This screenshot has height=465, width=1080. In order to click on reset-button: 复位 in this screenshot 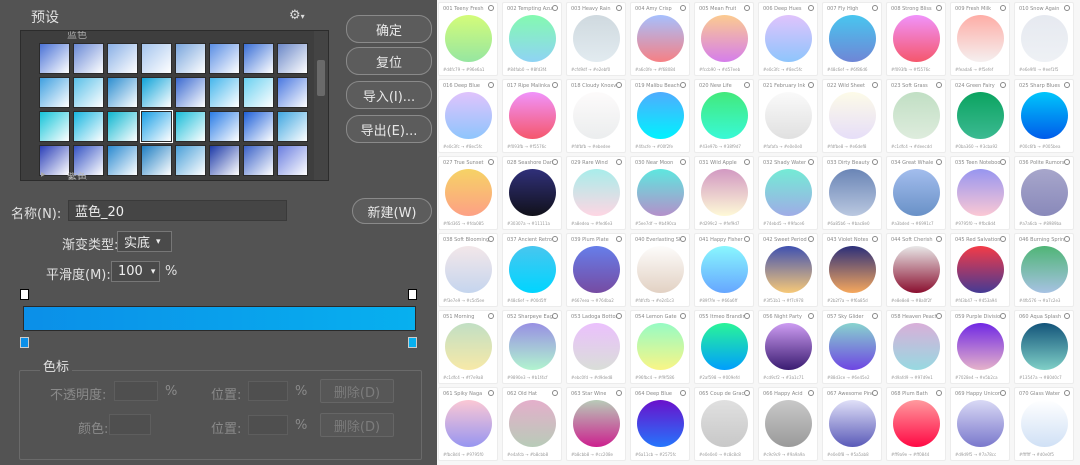, I will do `click(389, 61)`.